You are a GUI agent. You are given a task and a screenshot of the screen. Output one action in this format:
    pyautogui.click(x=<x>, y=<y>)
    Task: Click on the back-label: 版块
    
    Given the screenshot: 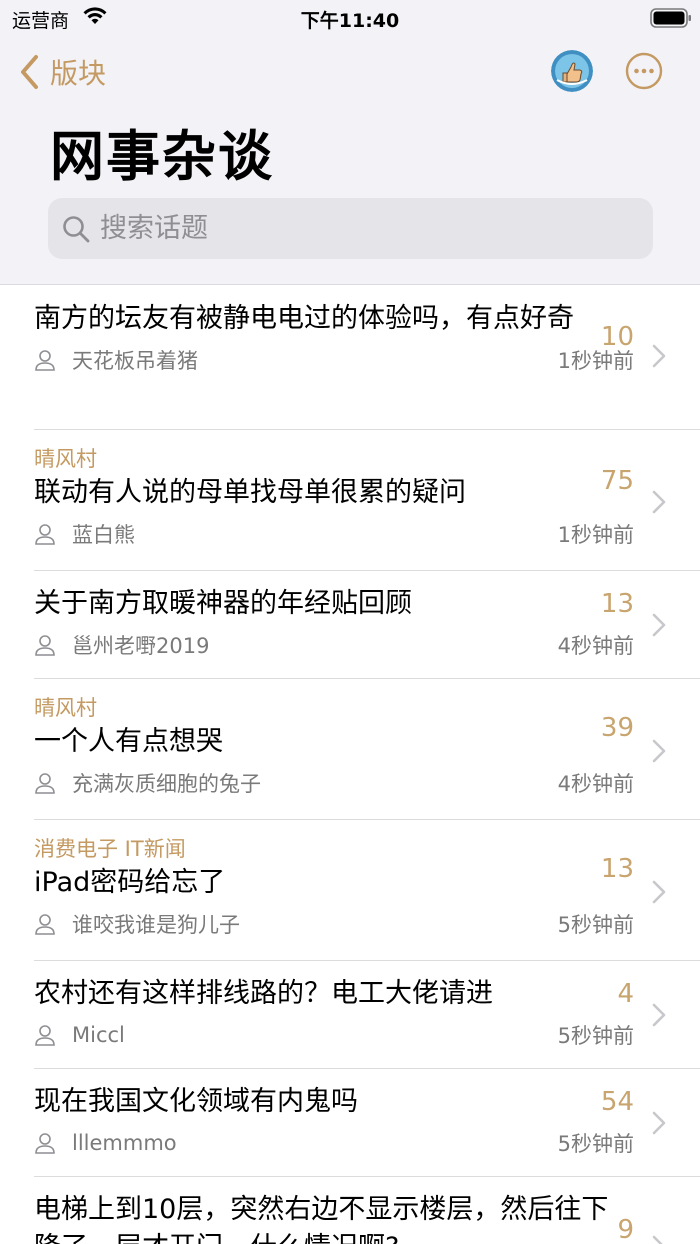 What is the action you would take?
    pyautogui.click(x=78, y=73)
    